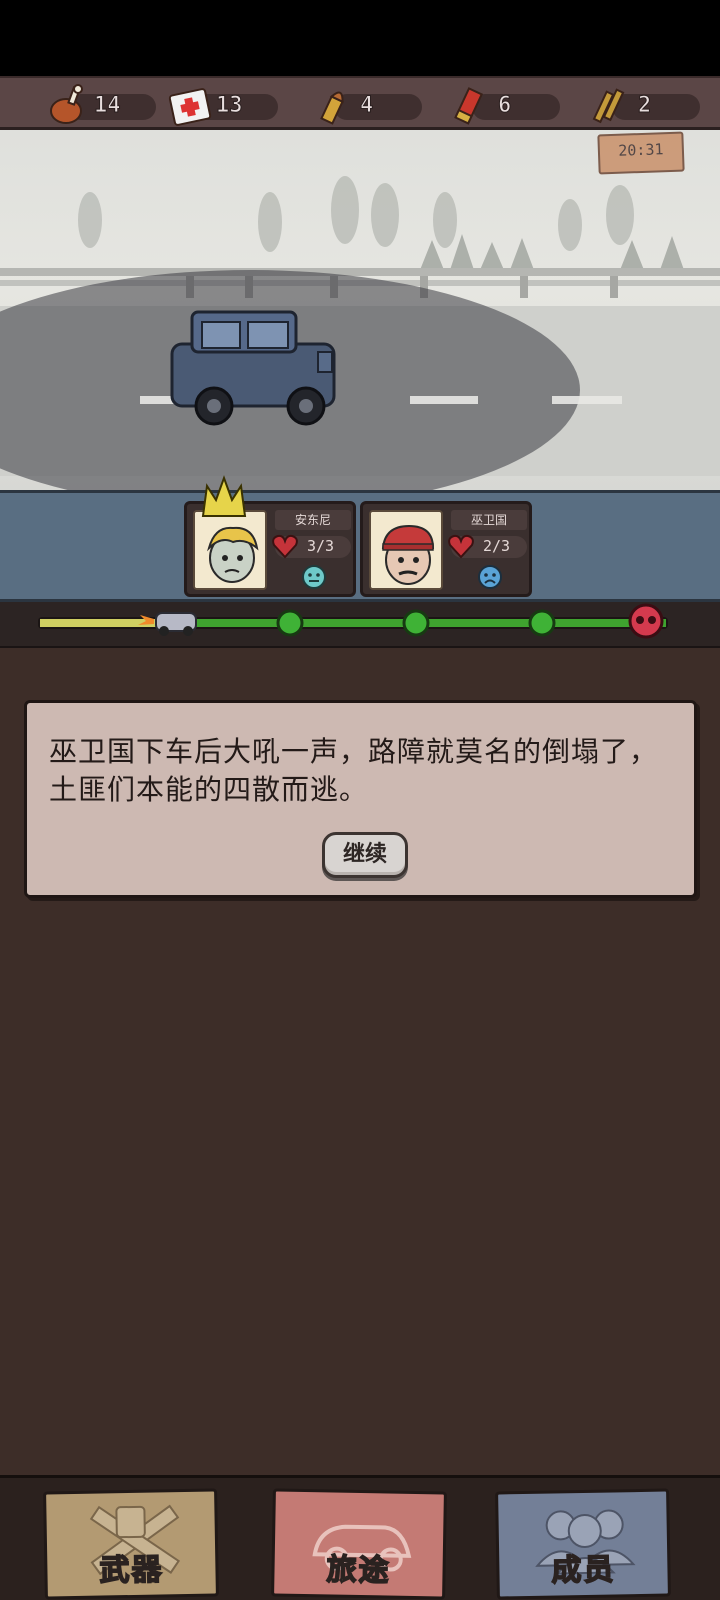 Image resolution: width=720 pixels, height=1600 pixels. What do you see at coordinates (131, 1544) in the screenshot?
I see `nav-weapons-button: 武器` at bounding box center [131, 1544].